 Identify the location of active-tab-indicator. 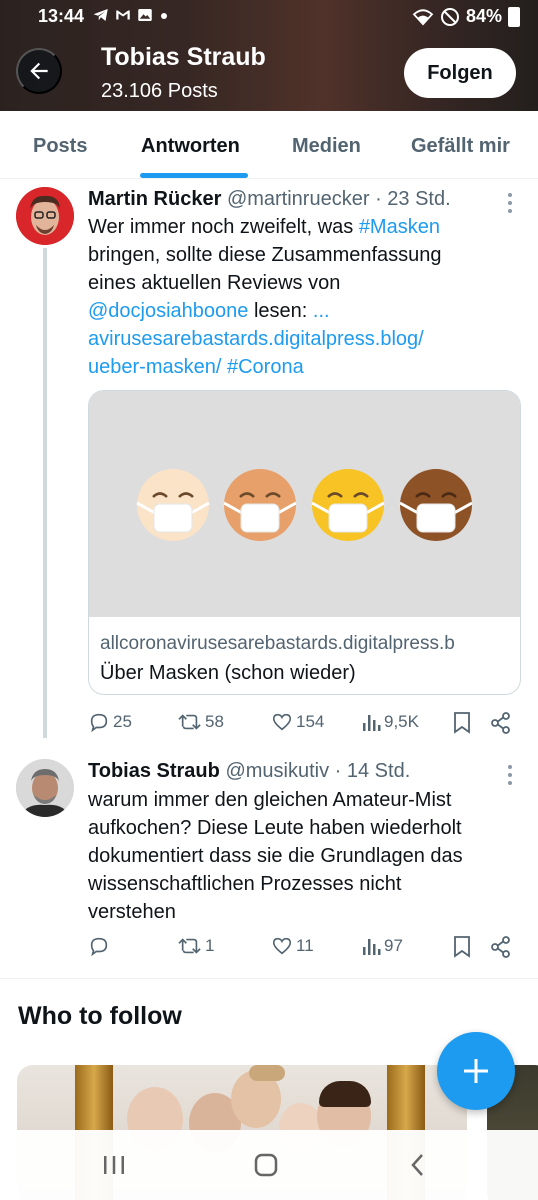
(194, 175).